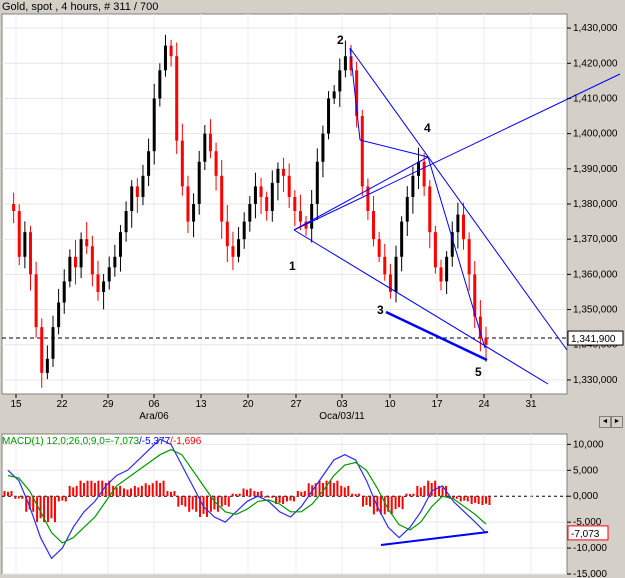  What do you see at coordinates (595, 310) in the screenshot?
I see `price-y-tick-label: 1,350,000` at bounding box center [595, 310].